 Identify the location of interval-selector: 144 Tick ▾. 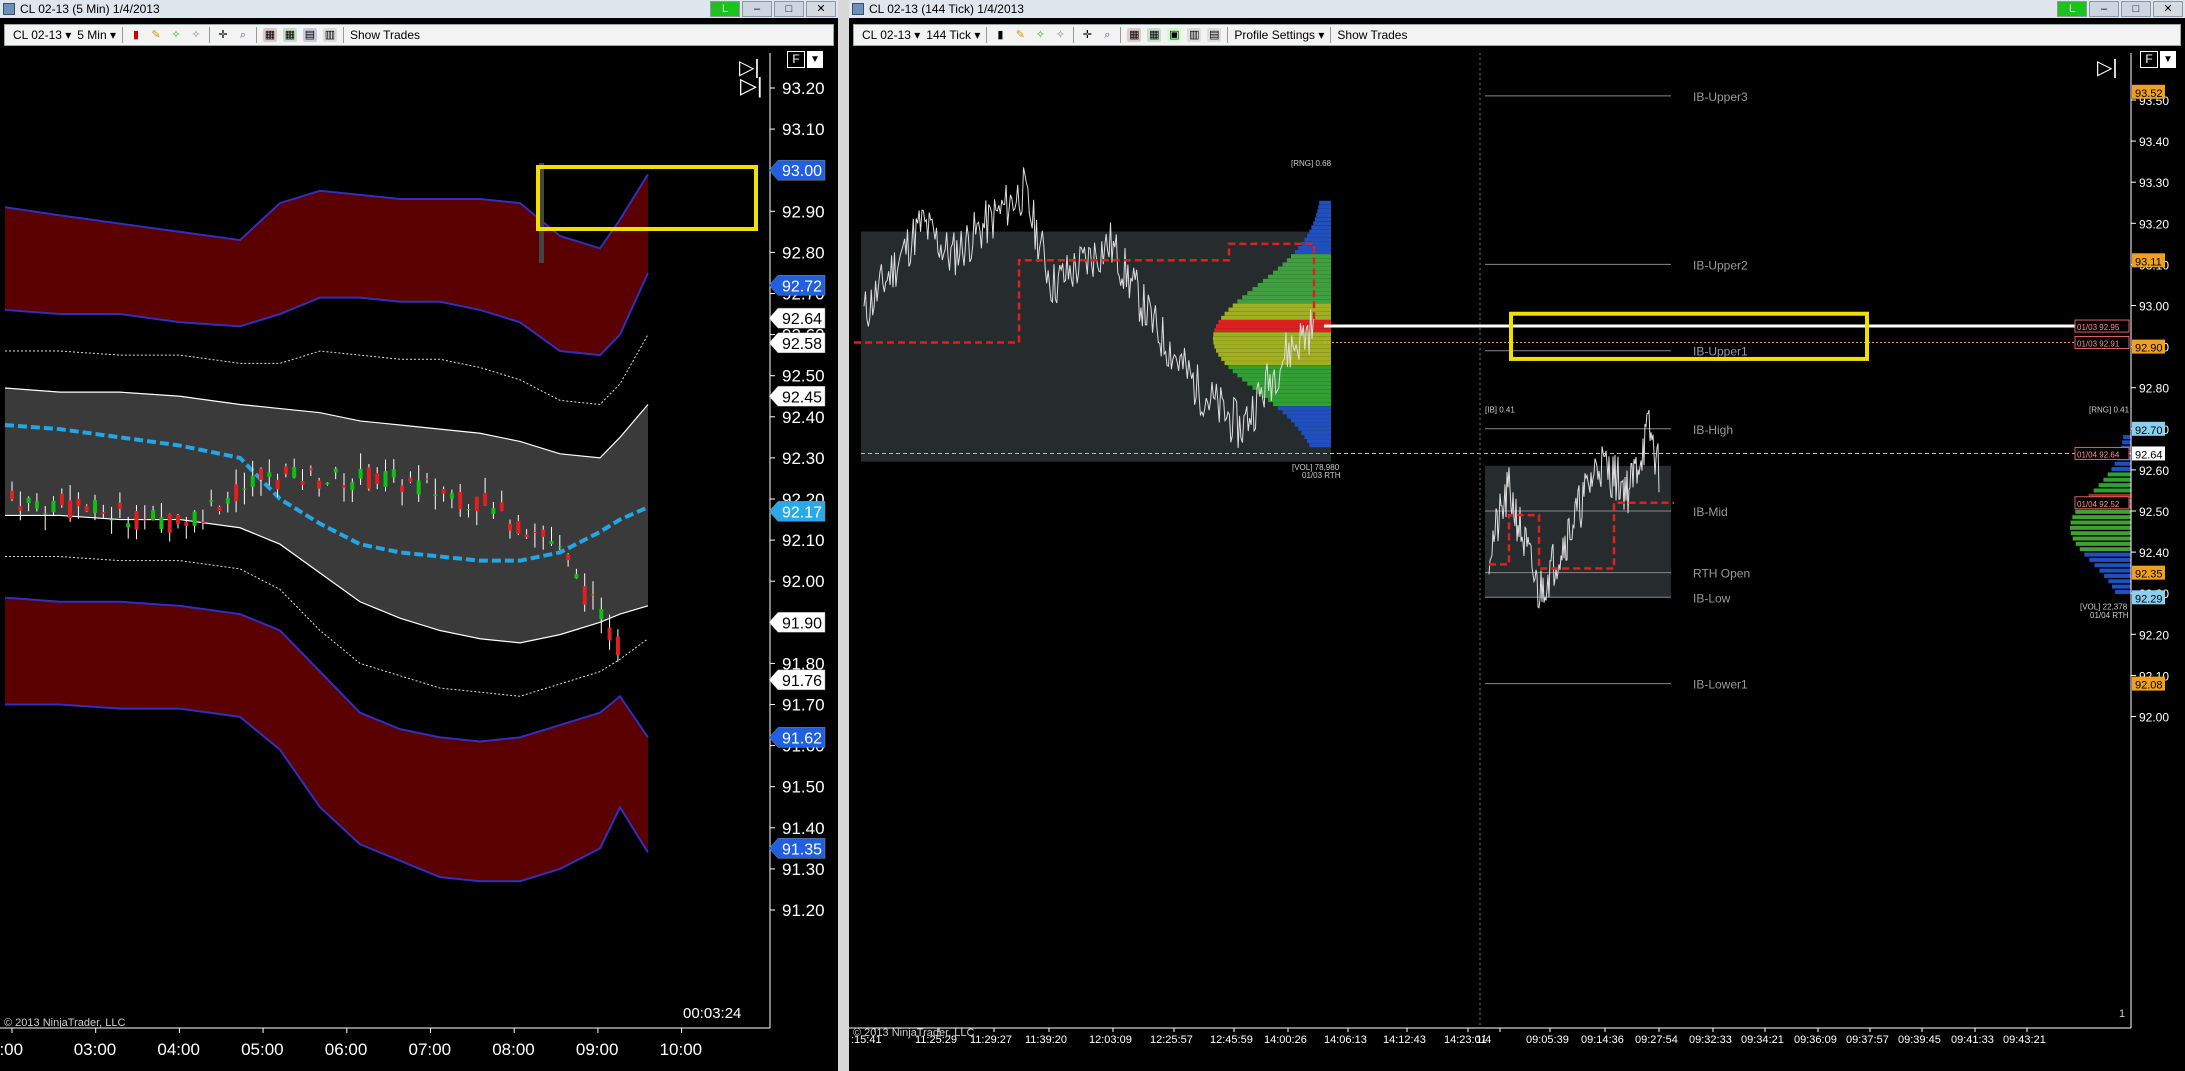
(953, 35).